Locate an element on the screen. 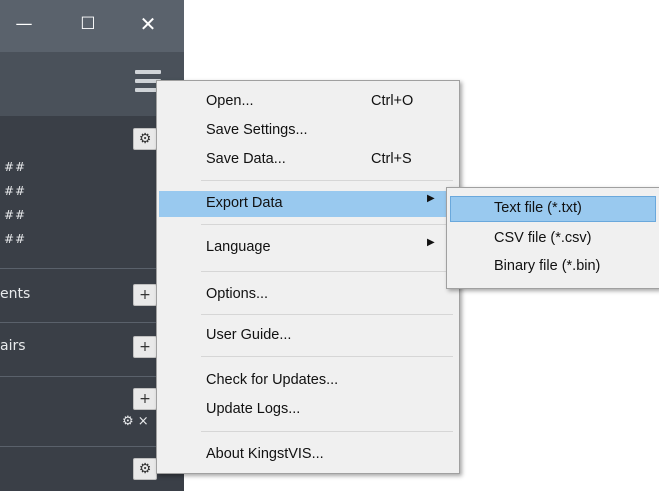  minimize-button: — is located at coordinates (24, 24).